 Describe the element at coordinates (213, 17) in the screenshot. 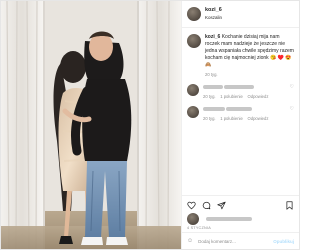

I see `post-location: Koszalin` at that location.